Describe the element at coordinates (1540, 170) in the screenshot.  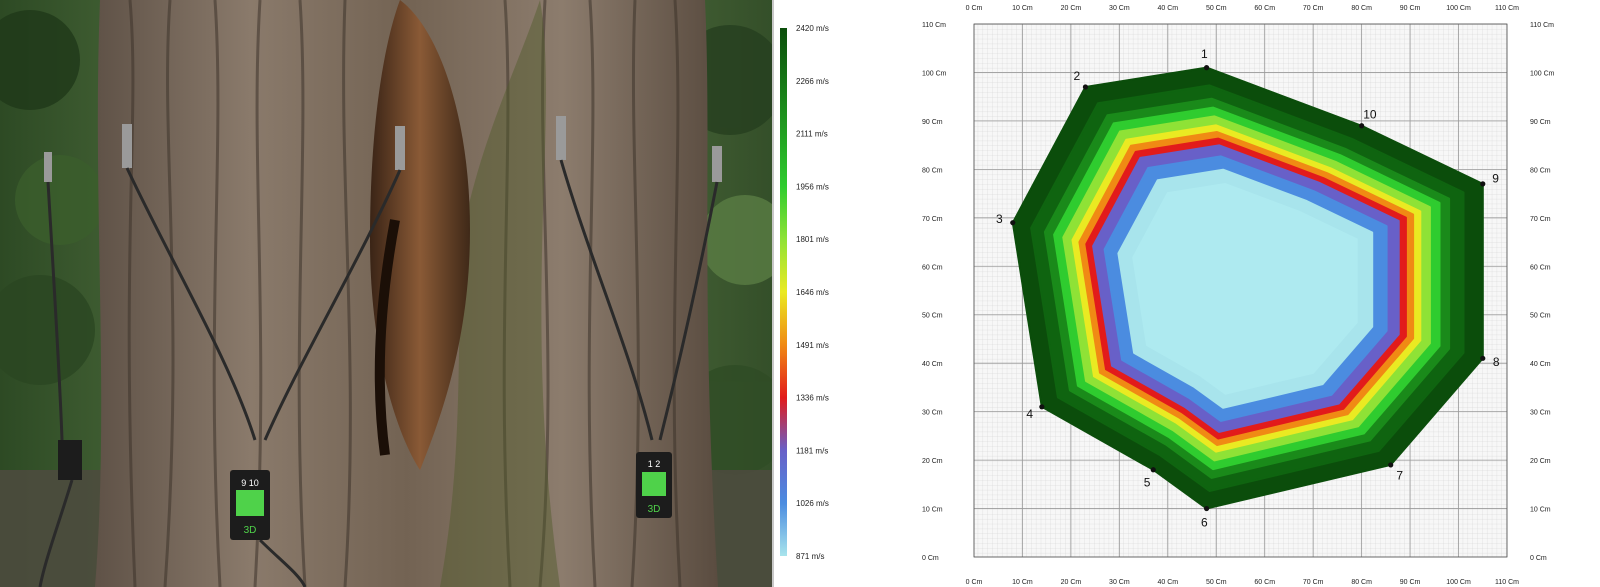
I see `y-tick-label-right: 80 Cm` at that location.